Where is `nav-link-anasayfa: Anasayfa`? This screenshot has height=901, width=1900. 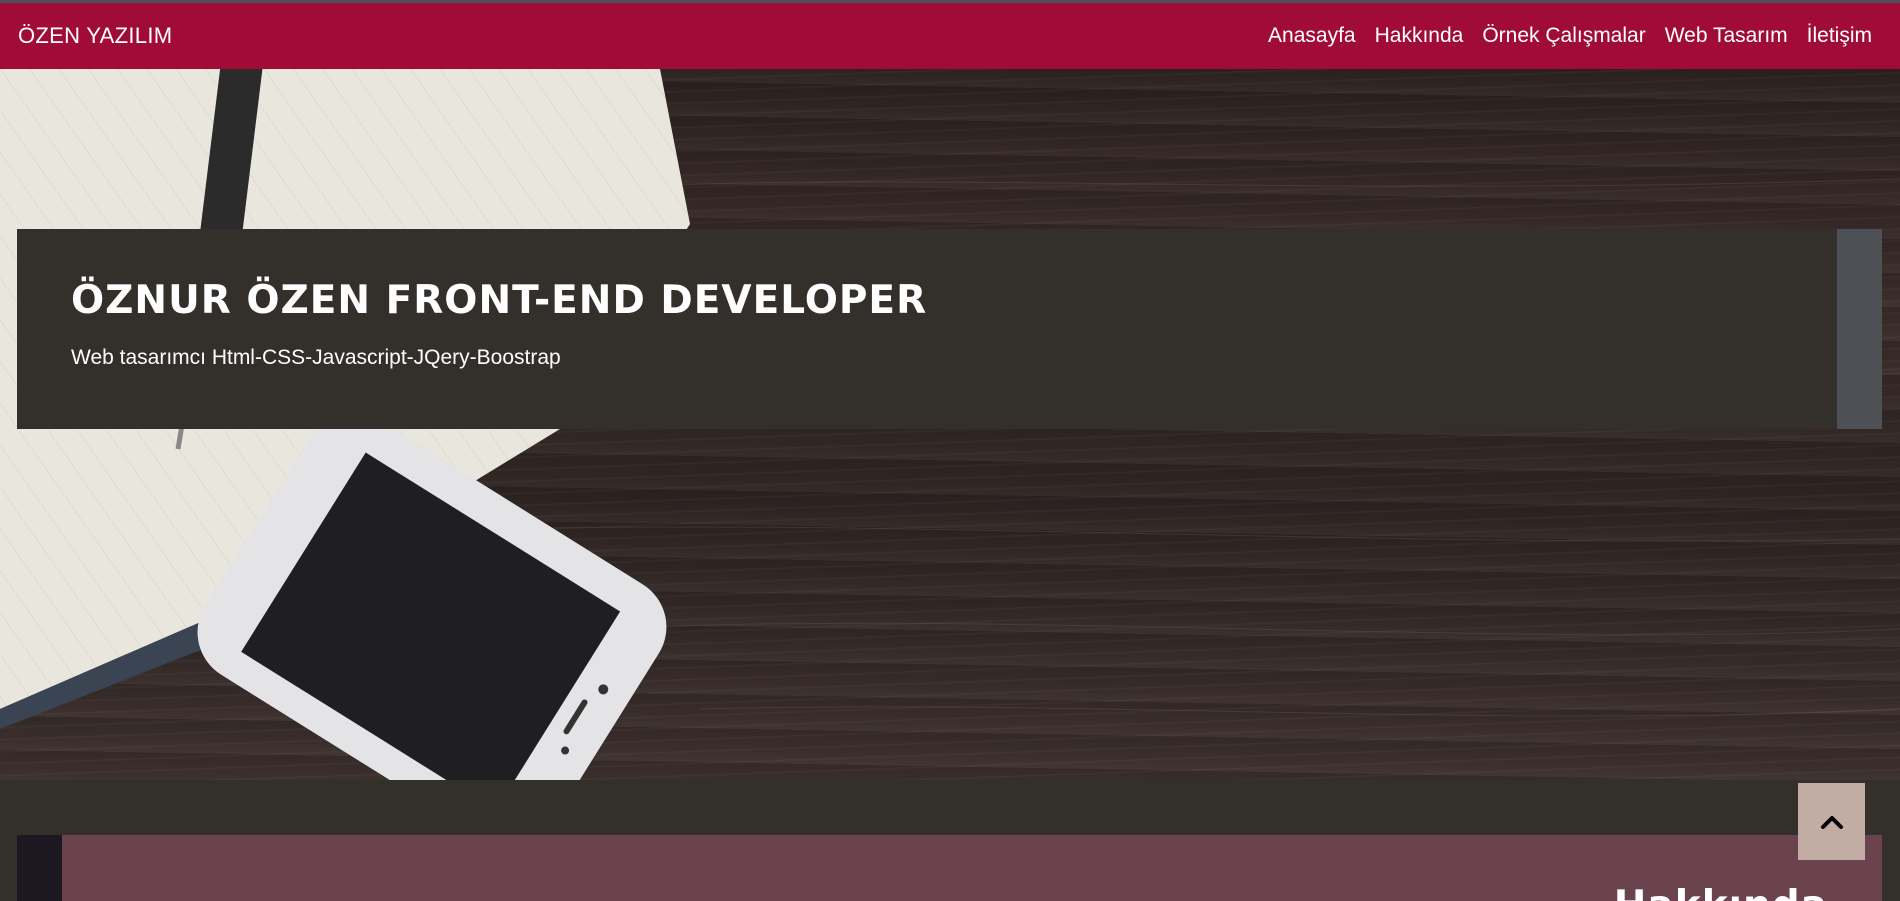 nav-link-anasayfa: Anasayfa is located at coordinates (1312, 36).